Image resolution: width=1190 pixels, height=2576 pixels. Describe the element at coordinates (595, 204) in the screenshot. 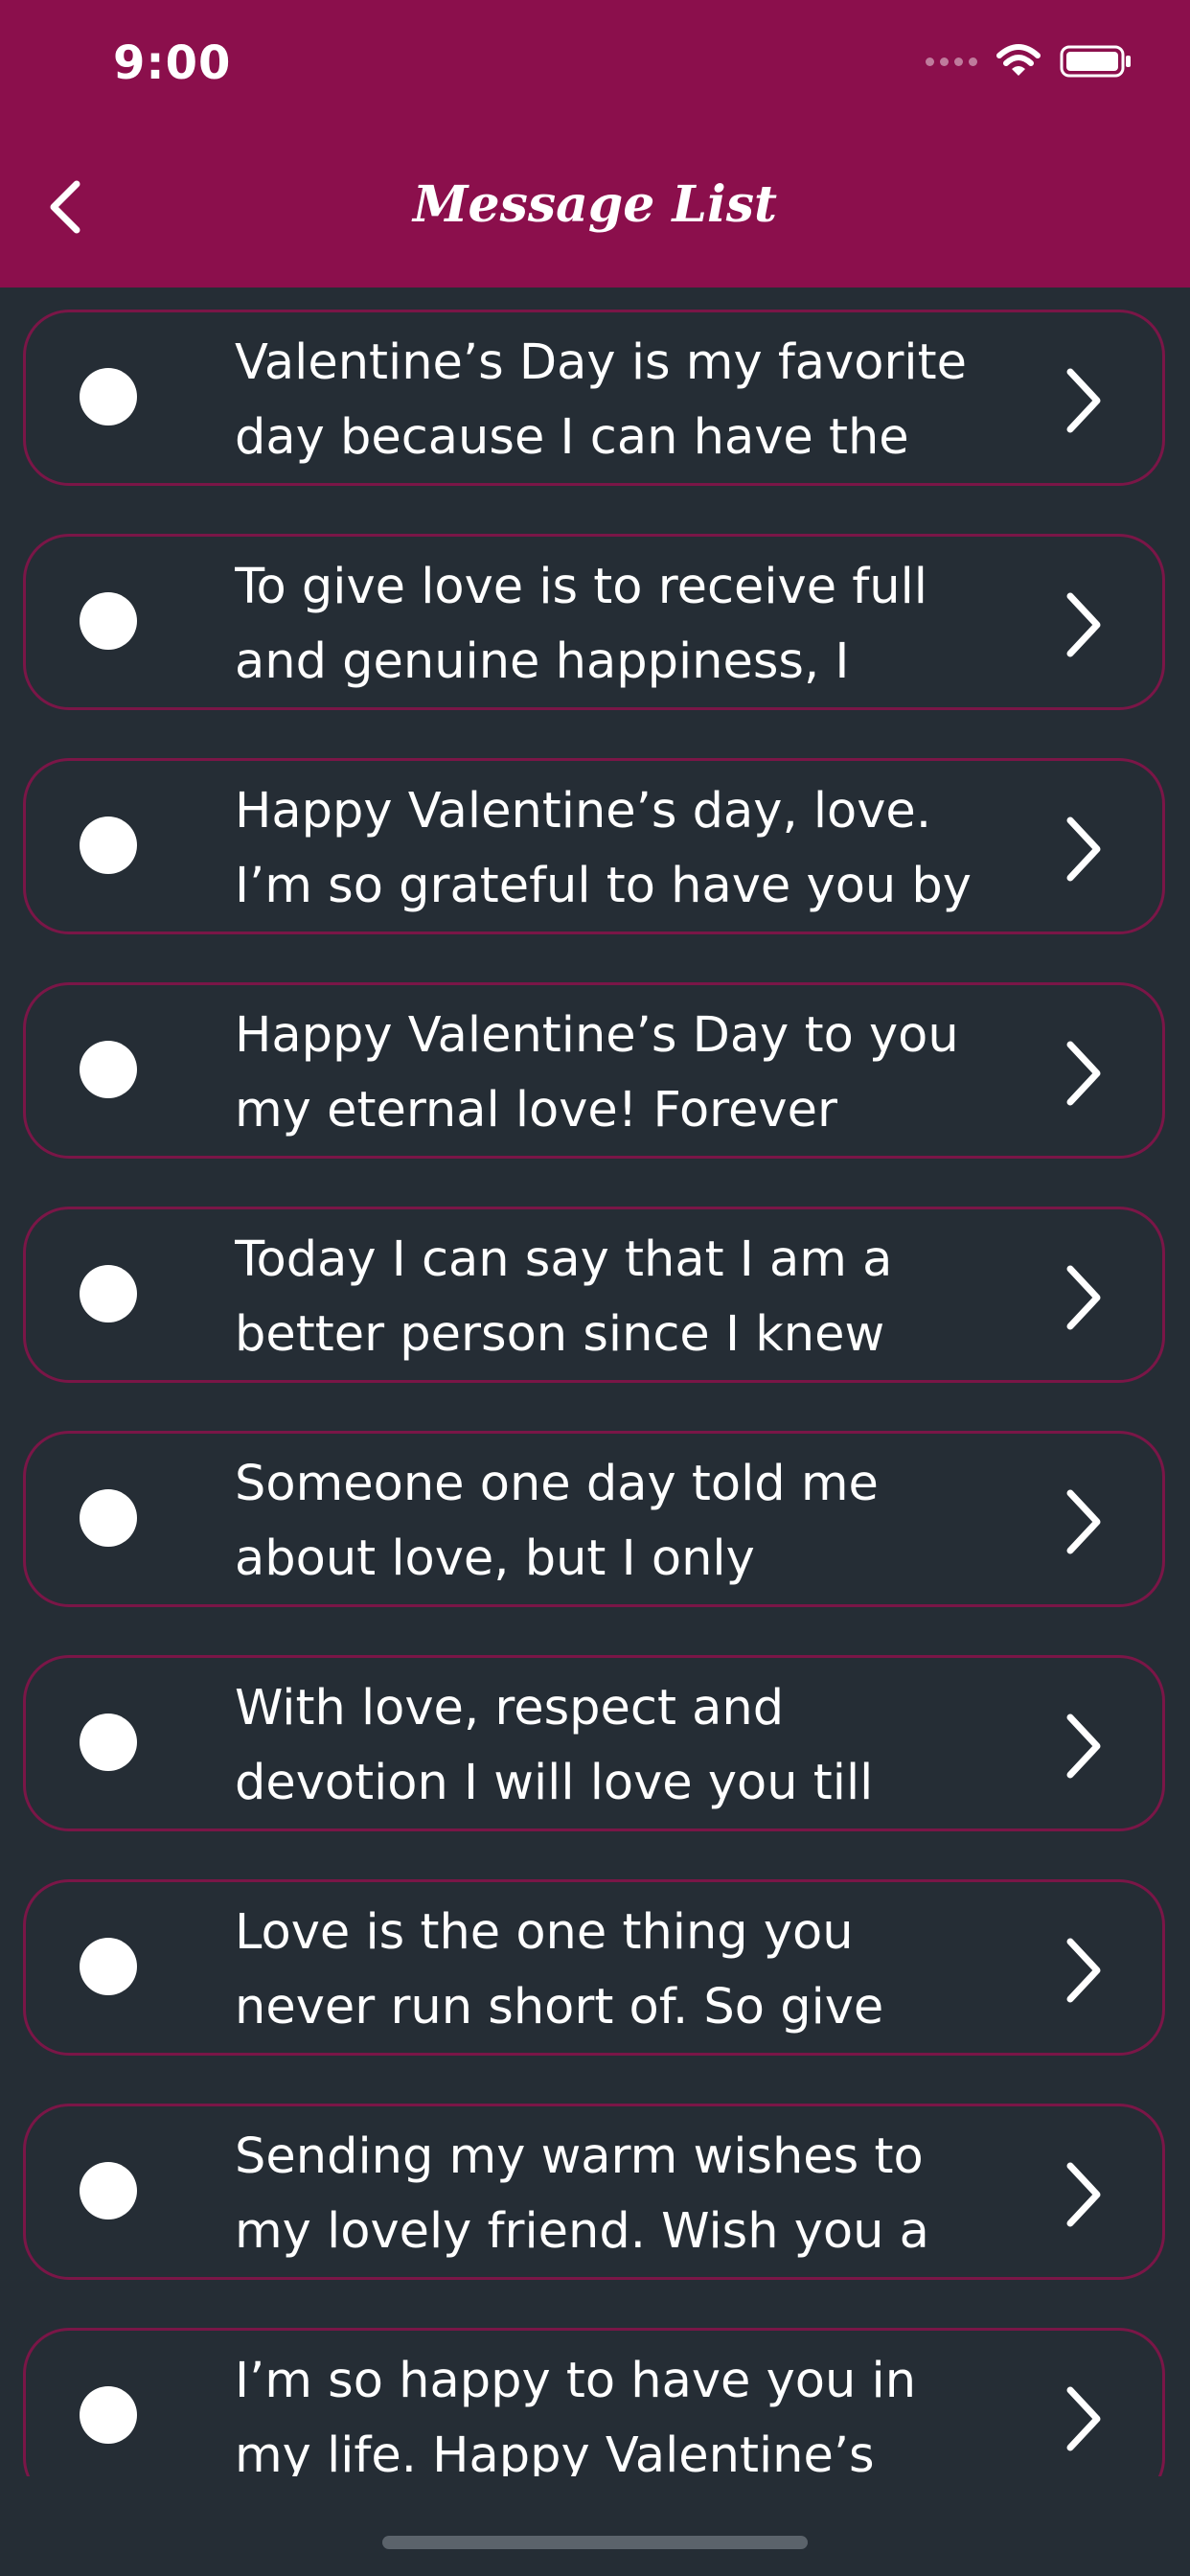

I see `page-title: Message List` at that location.